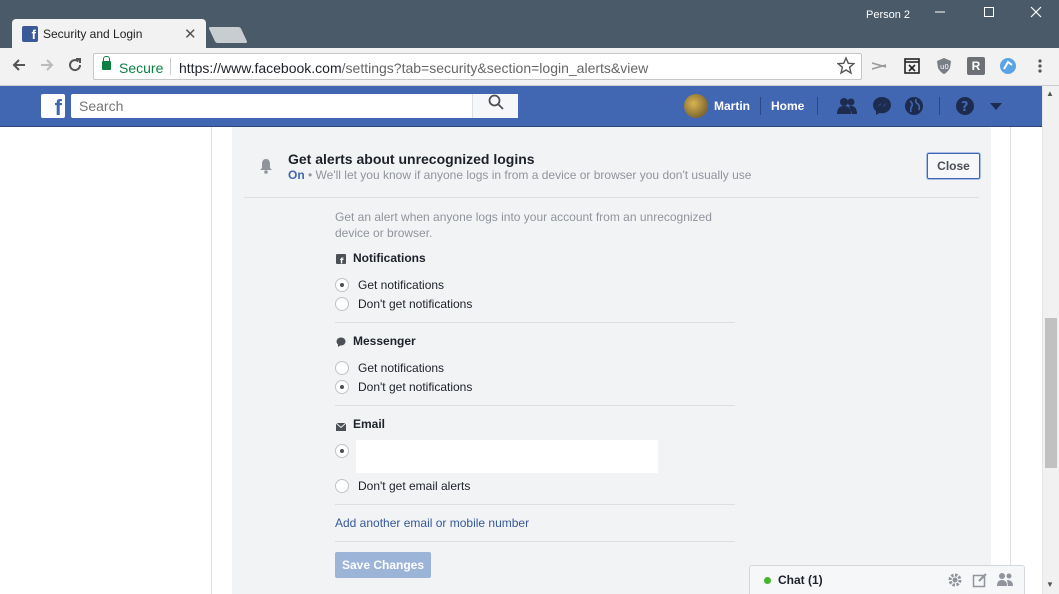  I want to click on notifications-globe-icon, so click(914, 106).